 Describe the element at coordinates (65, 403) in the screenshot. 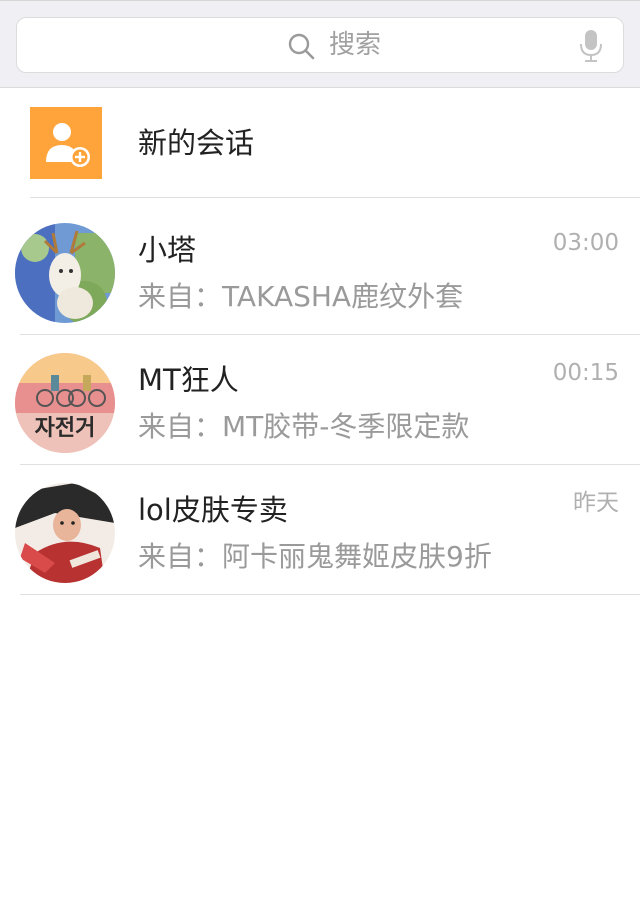

I see `cyclists-illustration-avatar: 자전거` at that location.